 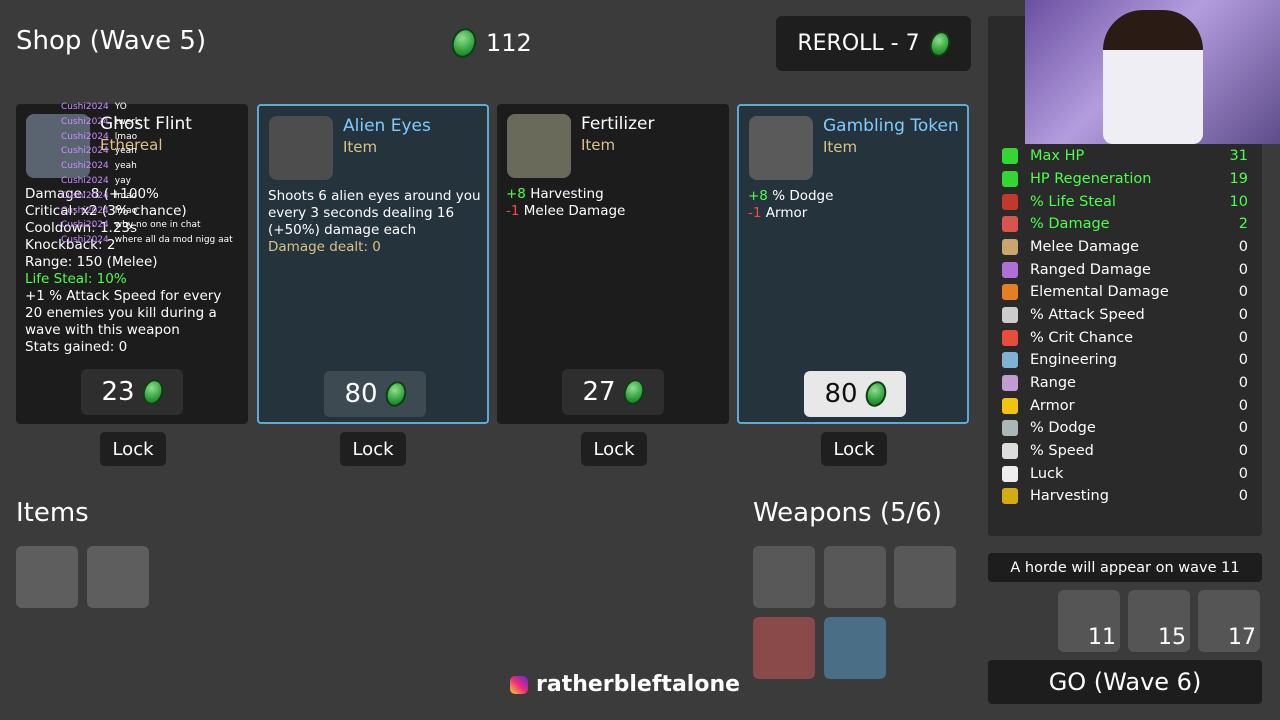 What do you see at coordinates (1125, 406) in the screenshot?
I see `stat-armor: Armor 0` at bounding box center [1125, 406].